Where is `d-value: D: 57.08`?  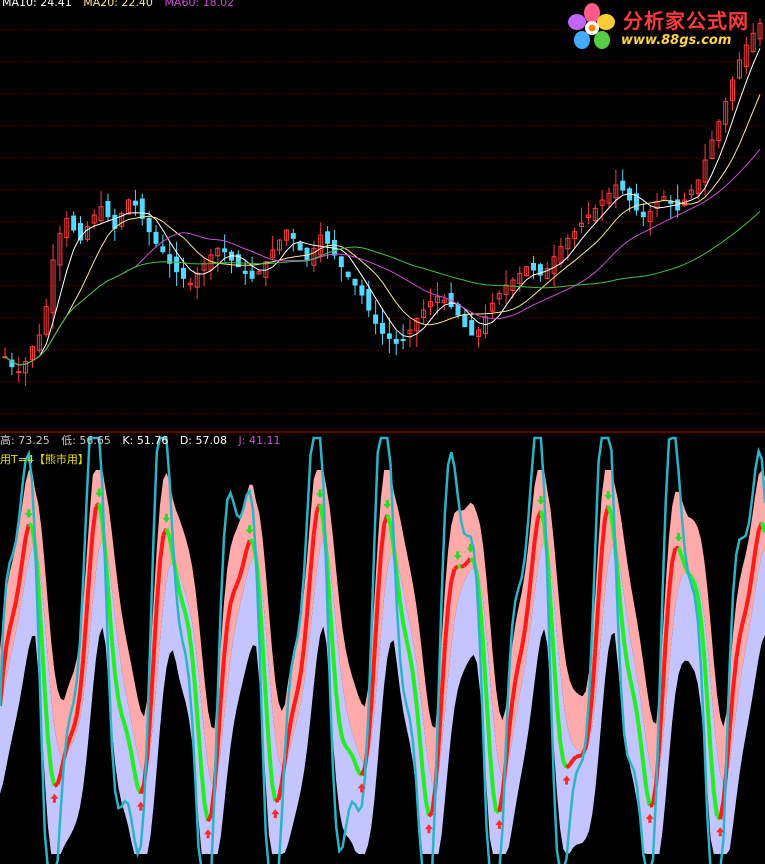 d-value: D: 57.08 is located at coordinates (203, 440).